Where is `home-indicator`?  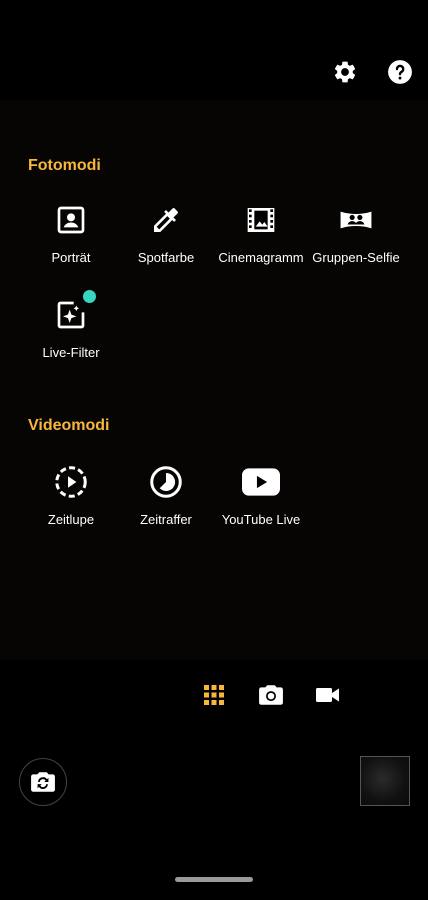
home-indicator is located at coordinates (214, 879).